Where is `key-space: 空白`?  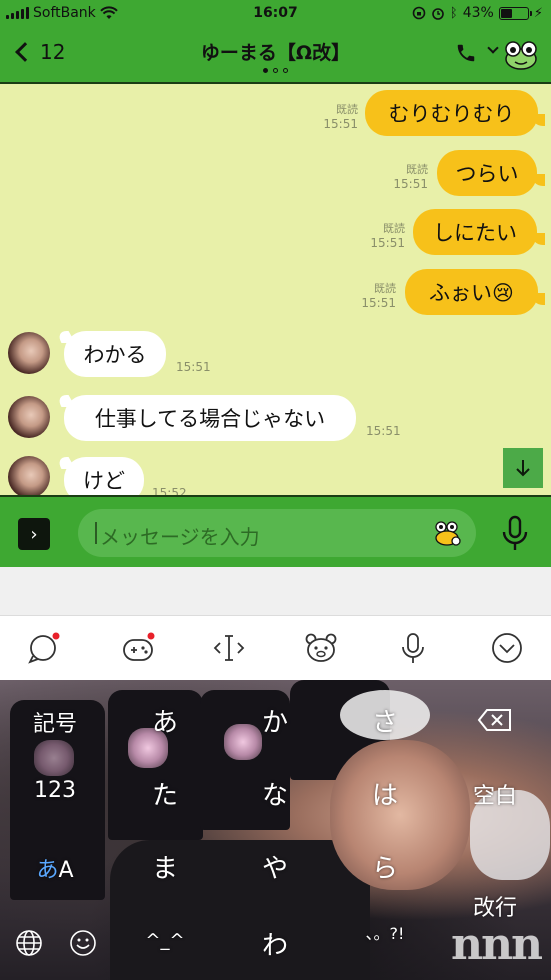
key-space: 空白 is located at coordinates (495, 794).